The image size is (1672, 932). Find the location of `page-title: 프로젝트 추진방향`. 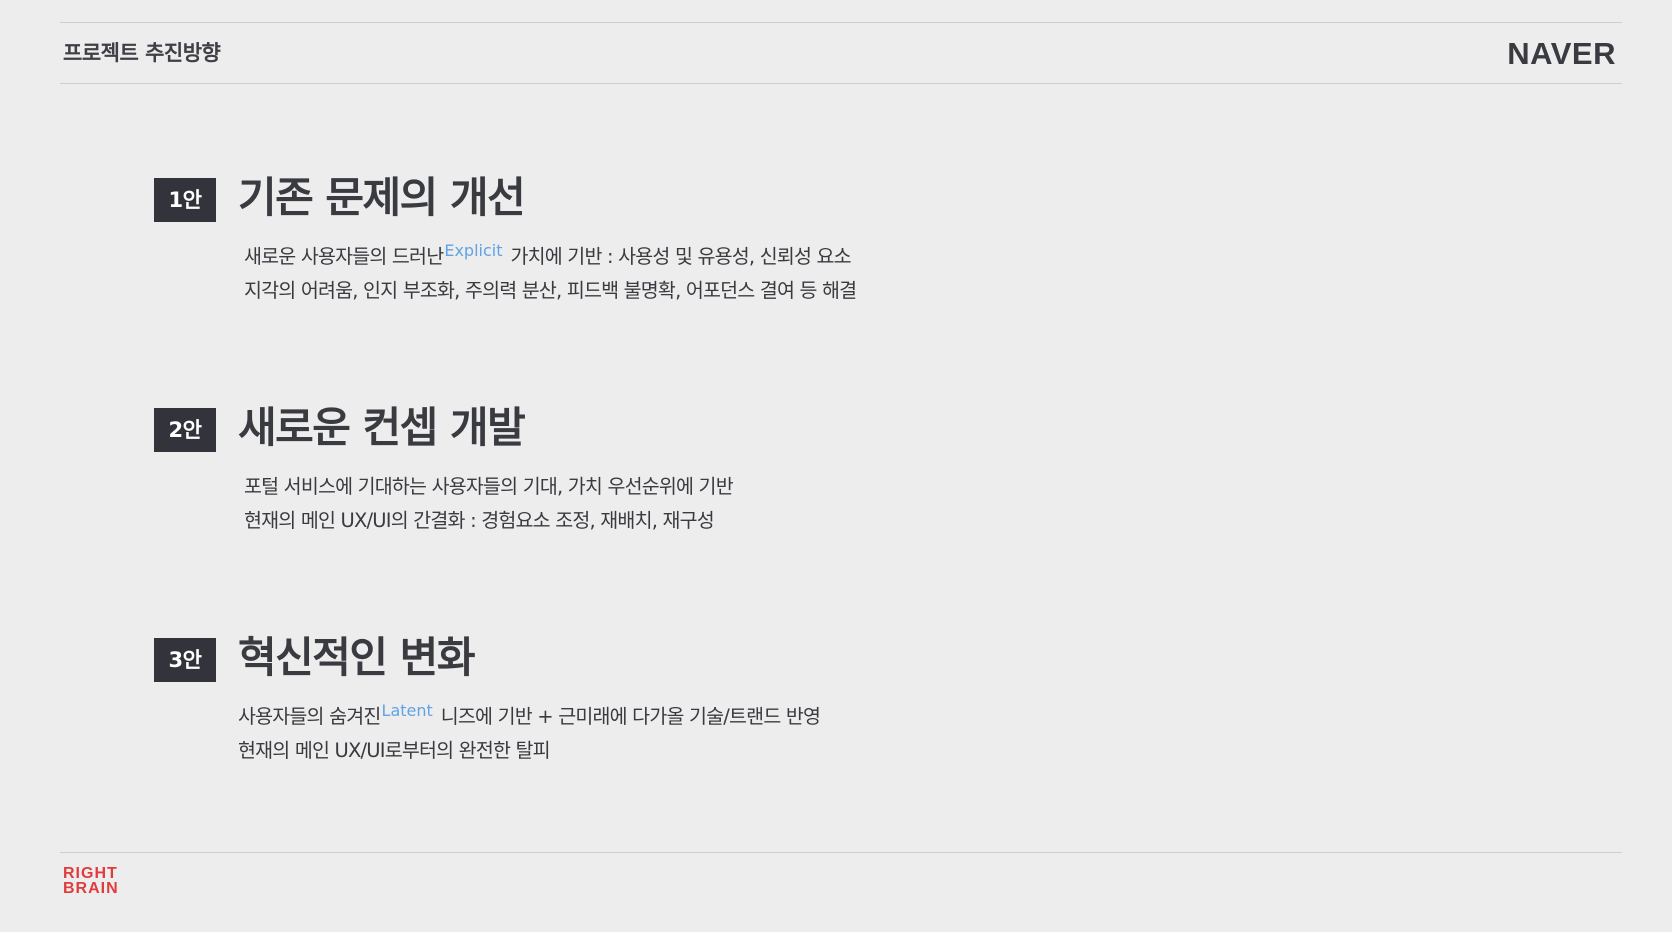

page-title: 프로젝트 추진방향 is located at coordinates (142, 53).